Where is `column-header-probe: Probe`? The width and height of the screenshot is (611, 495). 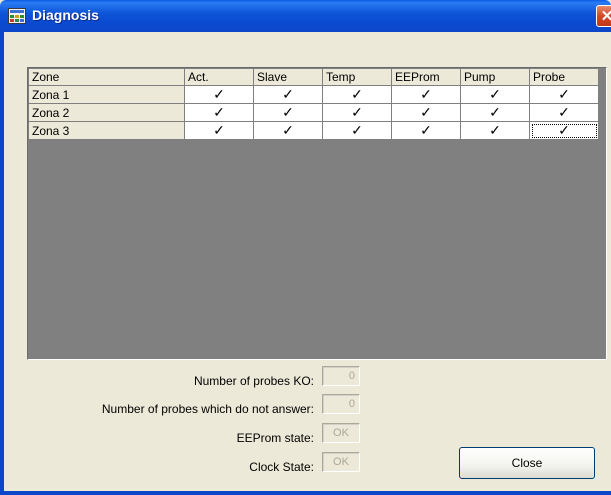
column-header-probe: Probe is located at coordinates (564, 77).